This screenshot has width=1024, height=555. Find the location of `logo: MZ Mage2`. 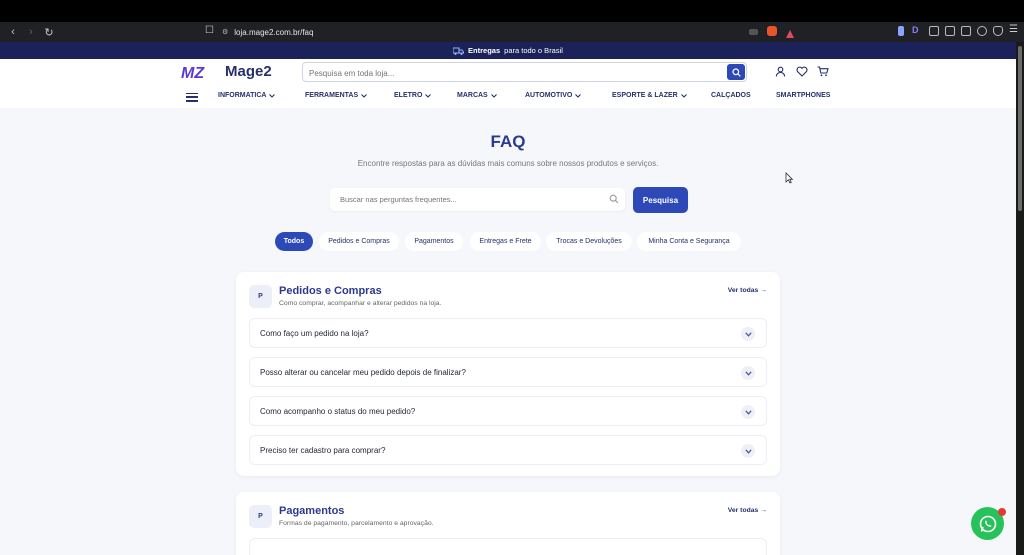

logo: MZ Mage2 is located at coordinates (226, 71).